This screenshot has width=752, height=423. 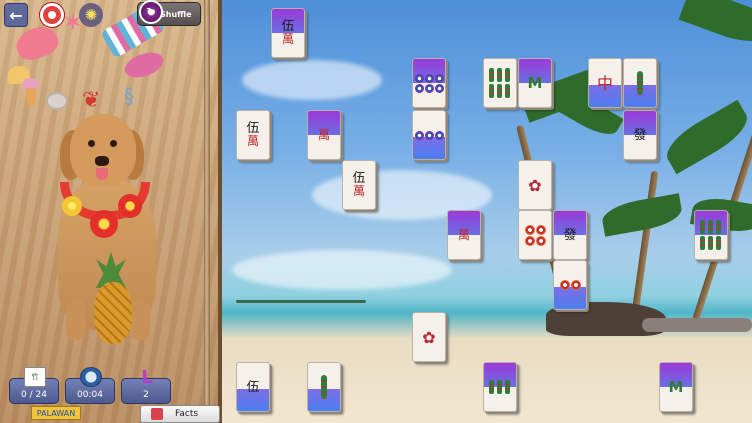 What do you see at coordinates (144, 65) in the screenshot?
I see `flip-flops-decoration` at bounding box center [144, 65].